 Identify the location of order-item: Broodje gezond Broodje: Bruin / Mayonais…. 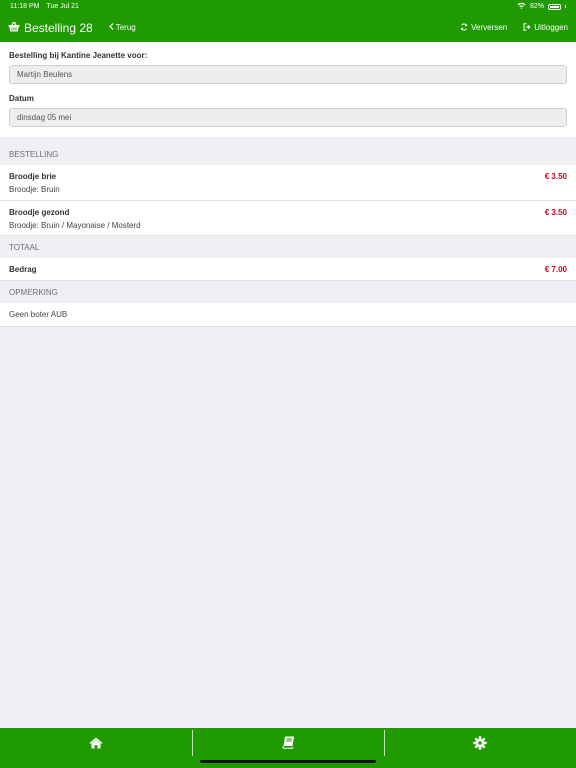
(288, 218).